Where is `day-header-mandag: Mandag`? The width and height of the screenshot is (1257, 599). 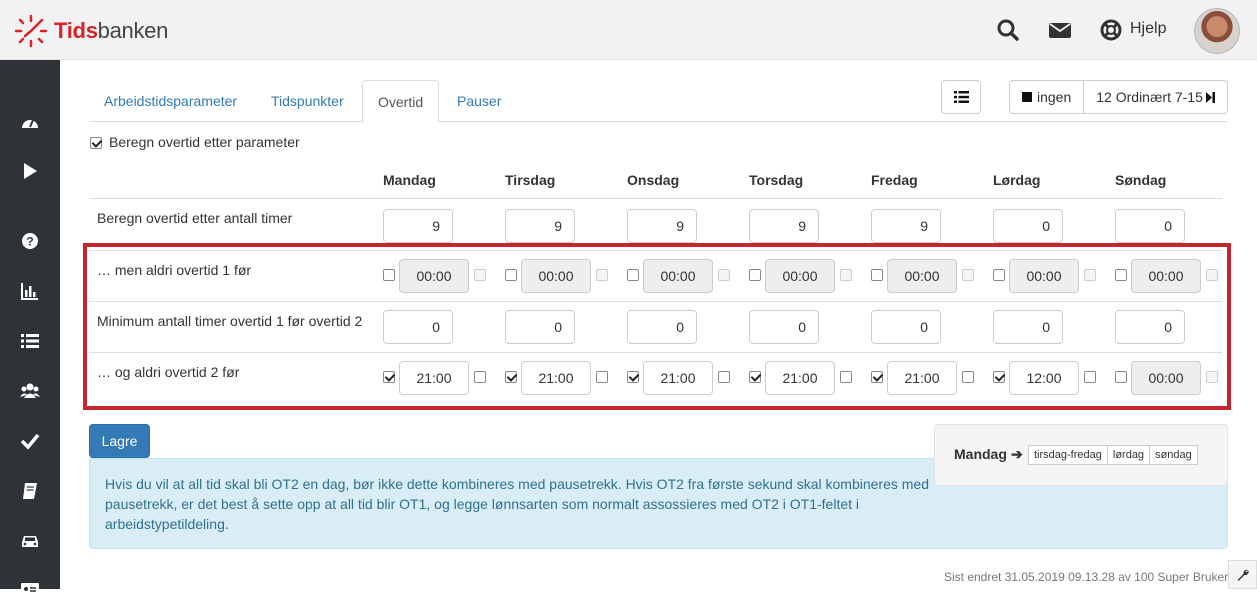
day-header-mandag: Mandag is located at coordinates (409, 180).